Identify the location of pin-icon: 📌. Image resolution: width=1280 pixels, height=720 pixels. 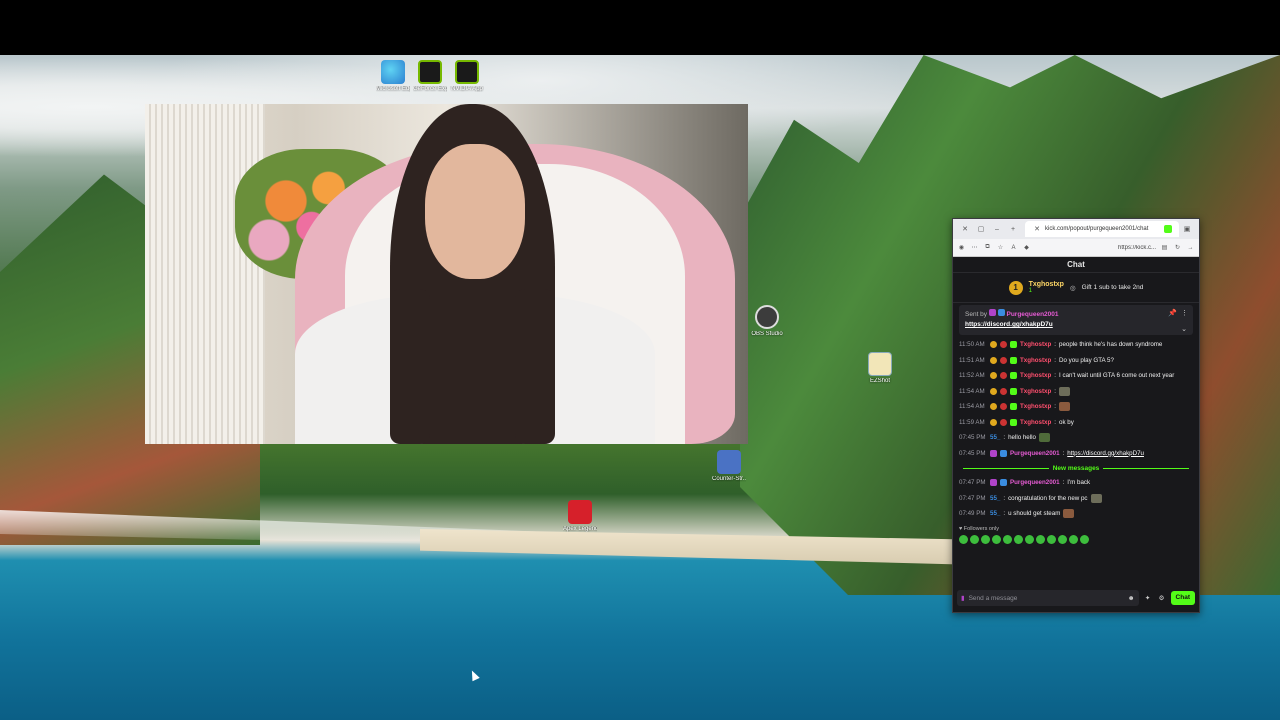
(1172, 313).